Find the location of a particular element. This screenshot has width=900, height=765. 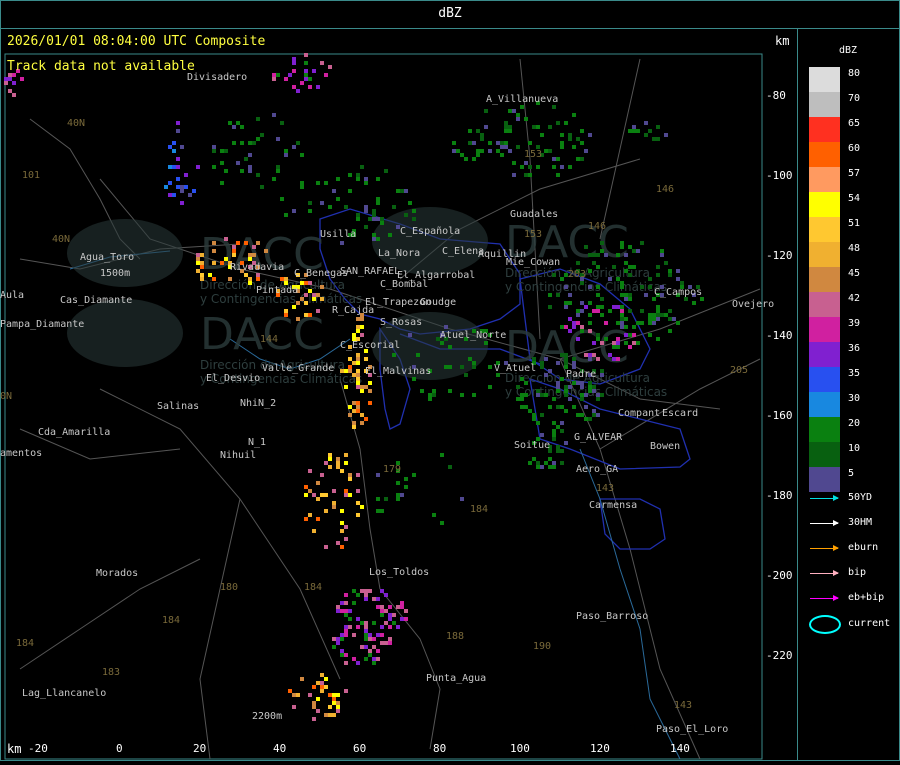

place-label: Paso_El_Loro is located at coordinates (692, 729).